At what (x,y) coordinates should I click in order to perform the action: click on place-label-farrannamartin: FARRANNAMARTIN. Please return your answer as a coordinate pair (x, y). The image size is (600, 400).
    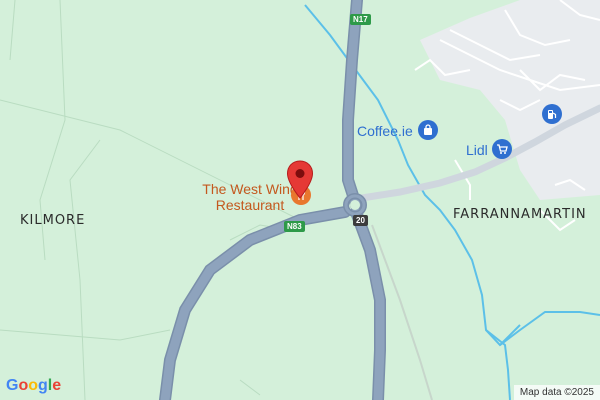
    Looking at the image, I should click on (520, 214).